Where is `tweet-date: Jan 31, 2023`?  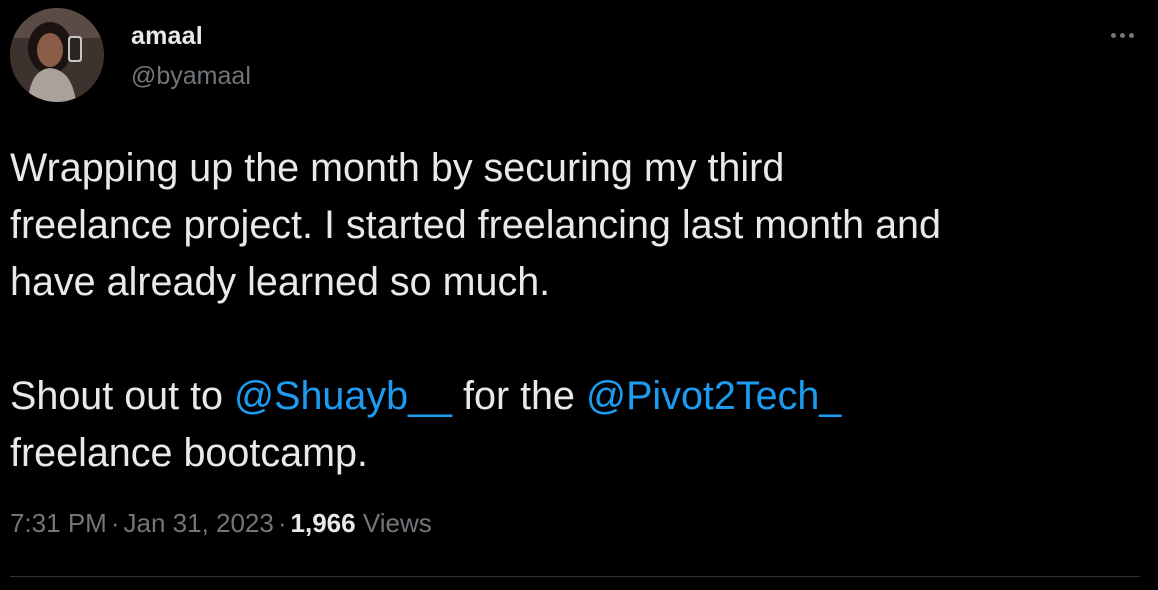 tweet-date: Jan 31, 2023 is located at coordinates (199, 523).